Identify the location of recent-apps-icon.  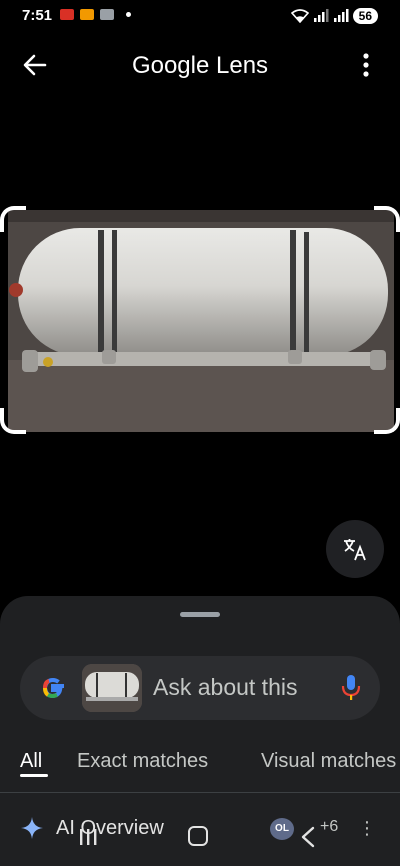
(88, 837).